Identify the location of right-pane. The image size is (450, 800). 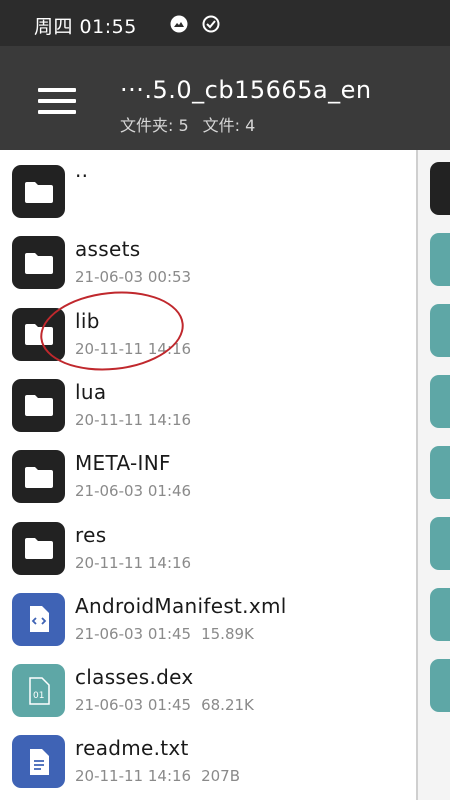
(434, 475).